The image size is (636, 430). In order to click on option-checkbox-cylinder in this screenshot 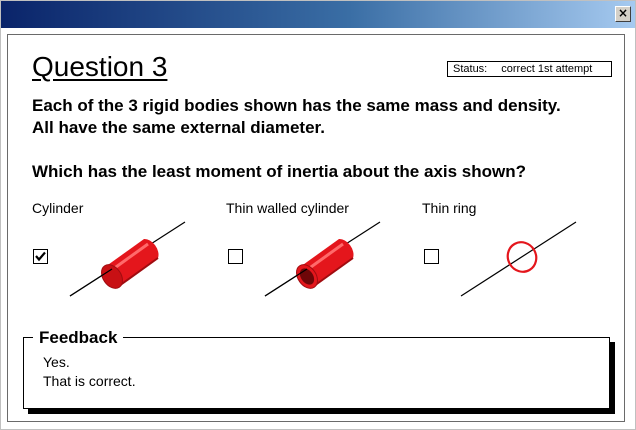, I will do `click(40, 256)`.